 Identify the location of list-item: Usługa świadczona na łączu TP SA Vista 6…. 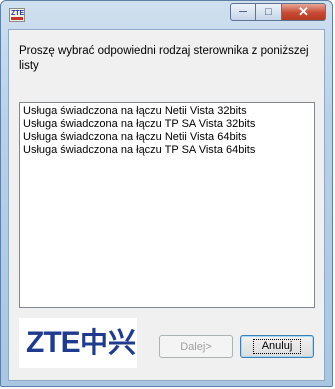
(167, 150).